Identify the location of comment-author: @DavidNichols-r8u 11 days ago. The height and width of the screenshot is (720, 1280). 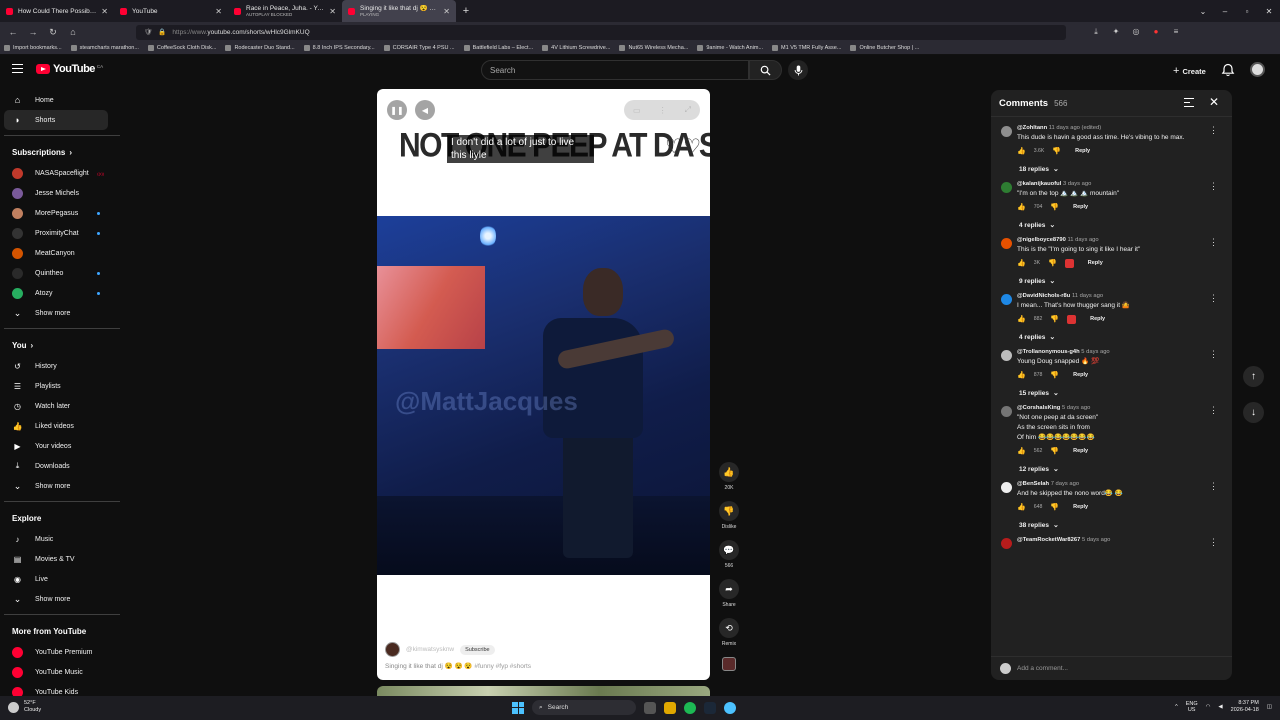
(1113, 296).